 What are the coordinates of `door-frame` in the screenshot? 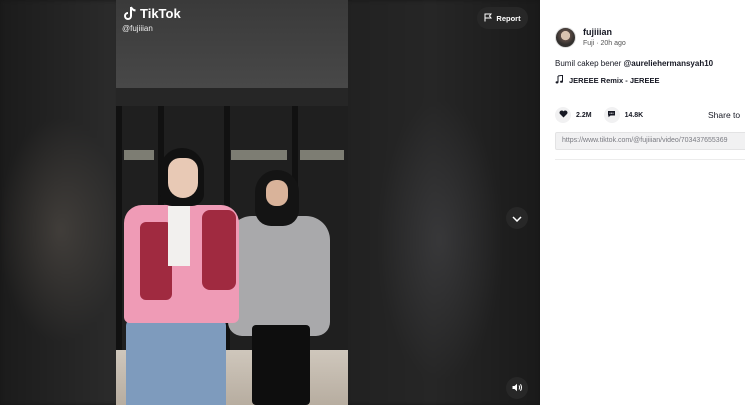 It's located at (119, 231).